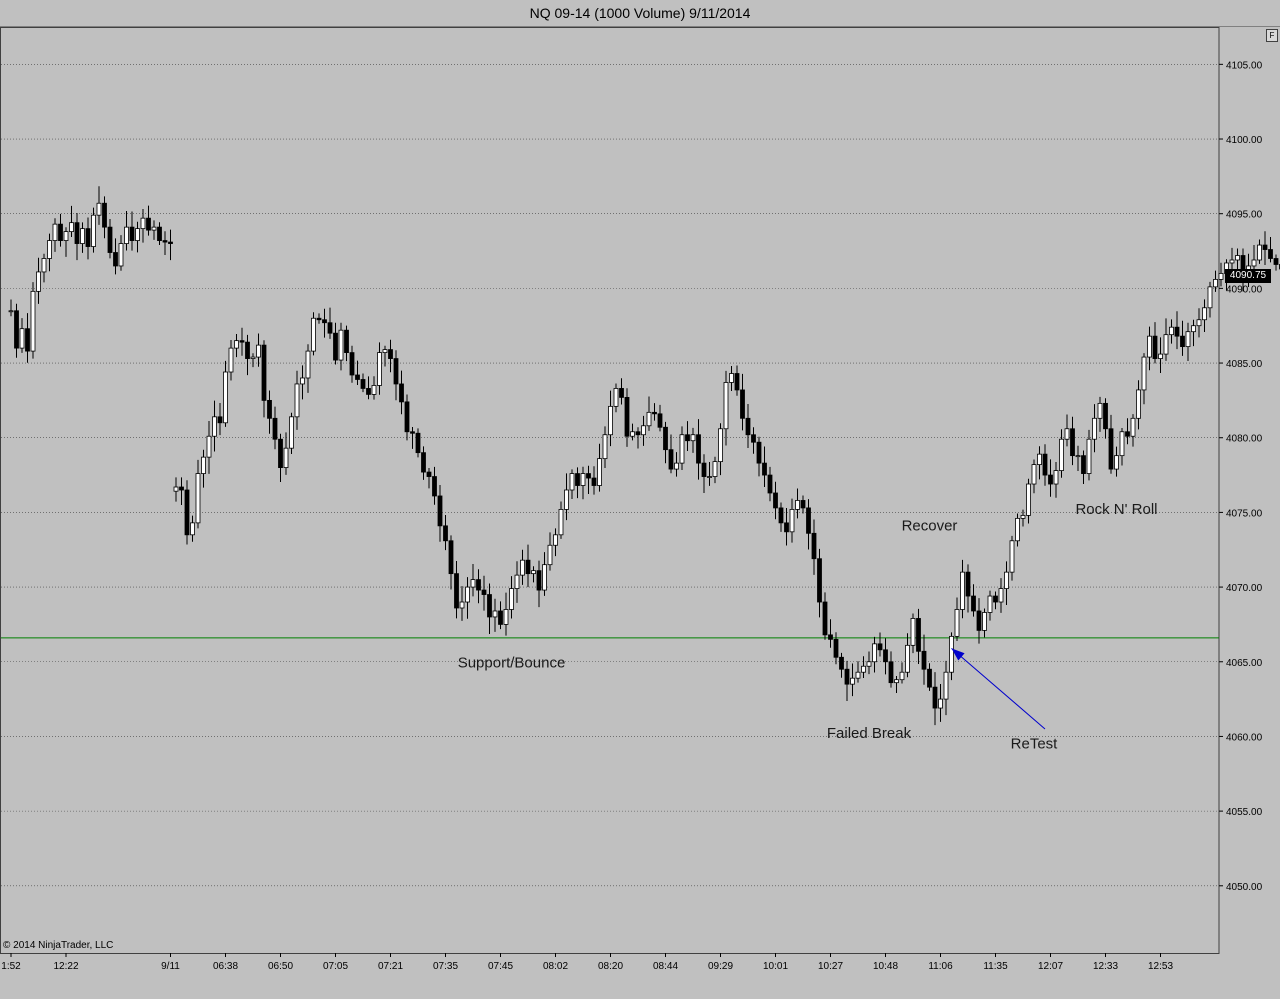  Describe the element at coordinates (830, 966) in the screenshot. I see `time-axis-label: 10:27` at that location.